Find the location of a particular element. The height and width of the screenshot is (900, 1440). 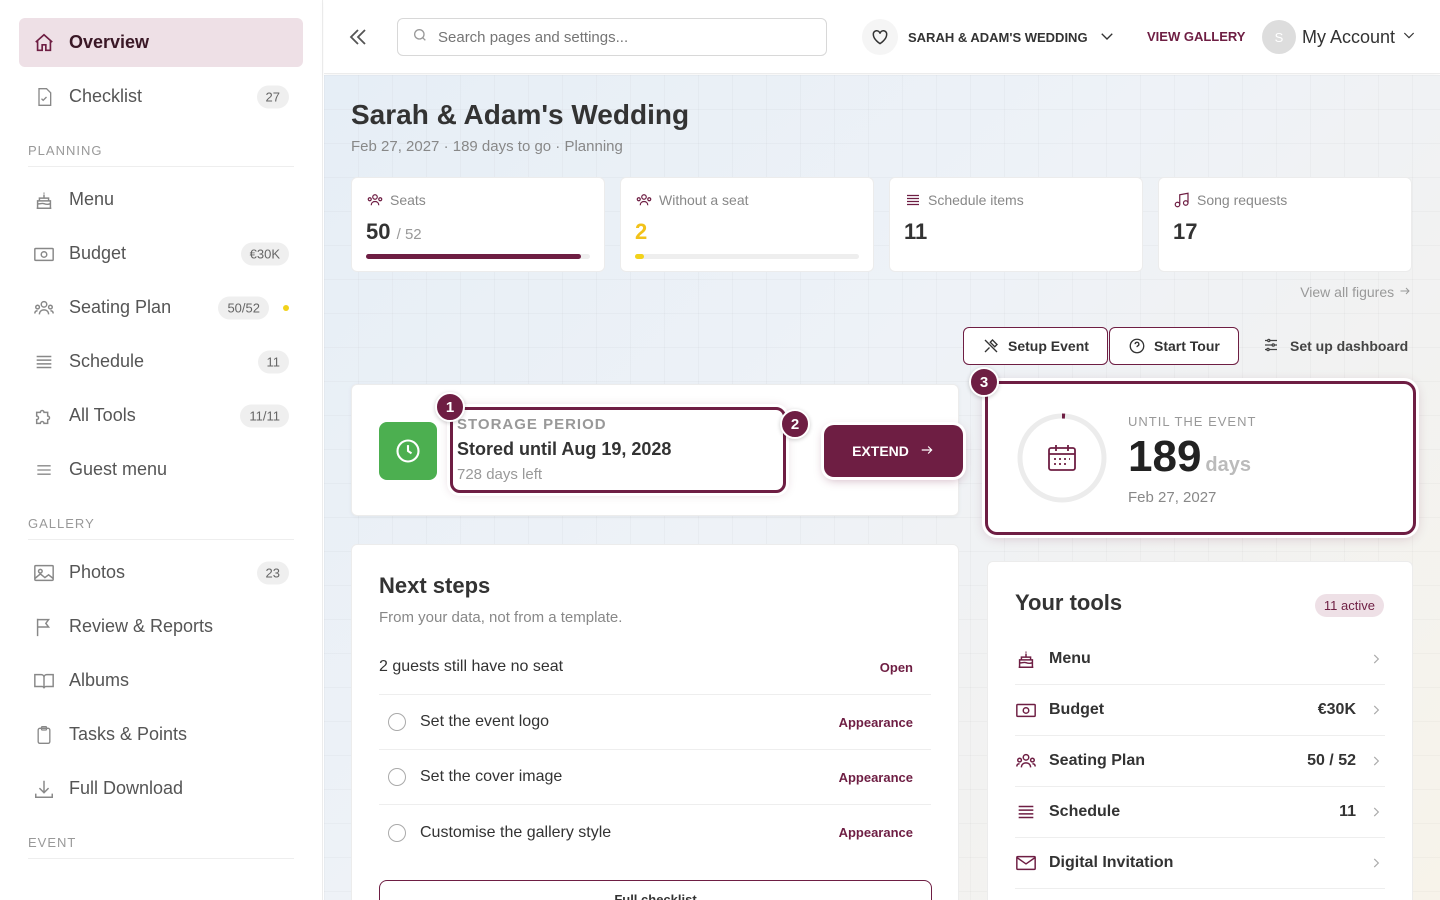

extend-button: EXTEND is located at coordinates (893, 451).